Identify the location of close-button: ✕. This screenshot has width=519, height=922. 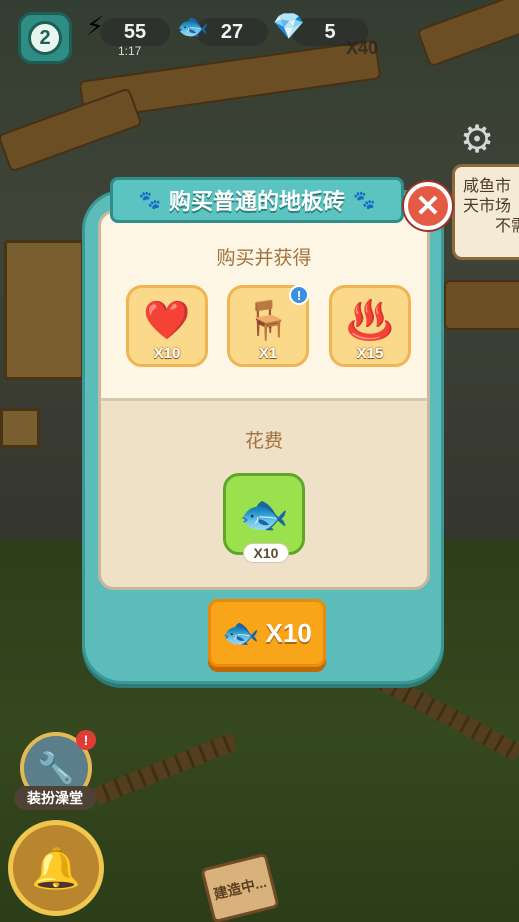
(428, 206).